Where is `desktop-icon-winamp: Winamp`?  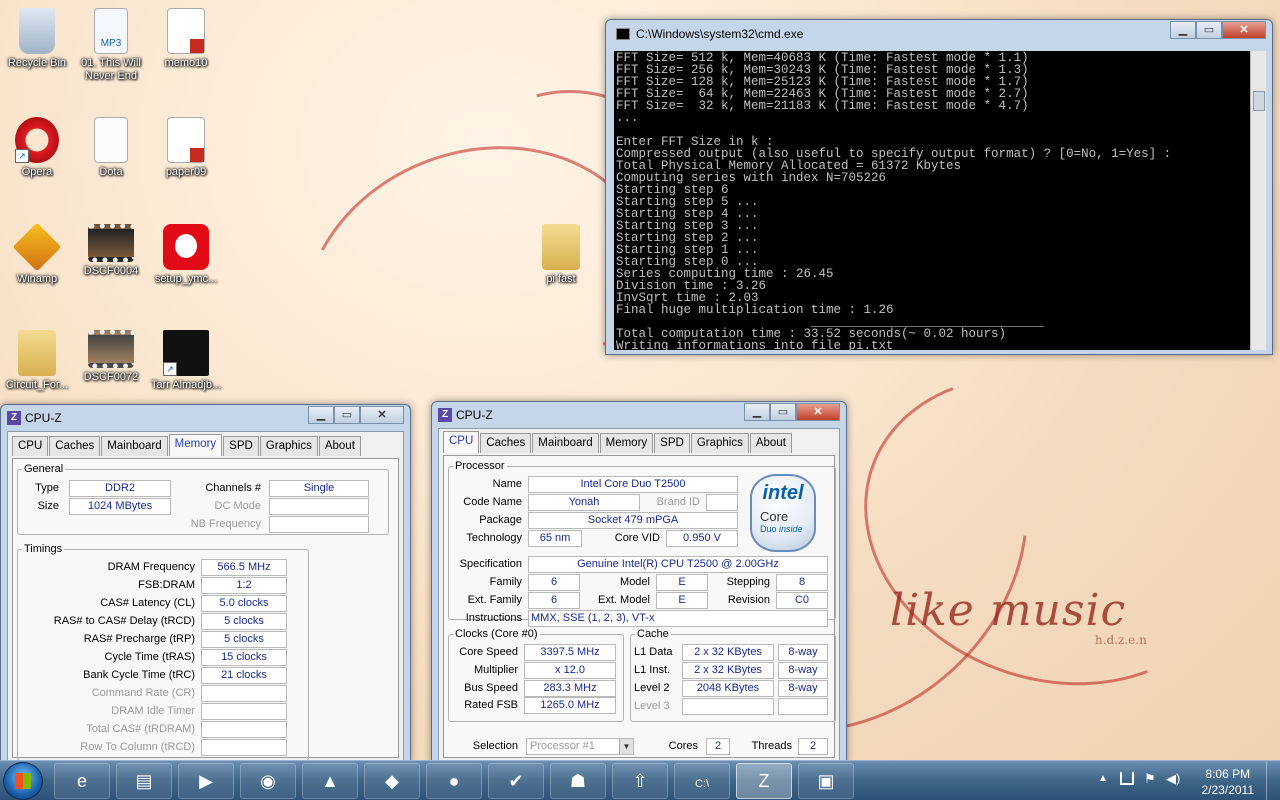
desktop-icon-winamp: Winamp is located at coordinates (37, 254).